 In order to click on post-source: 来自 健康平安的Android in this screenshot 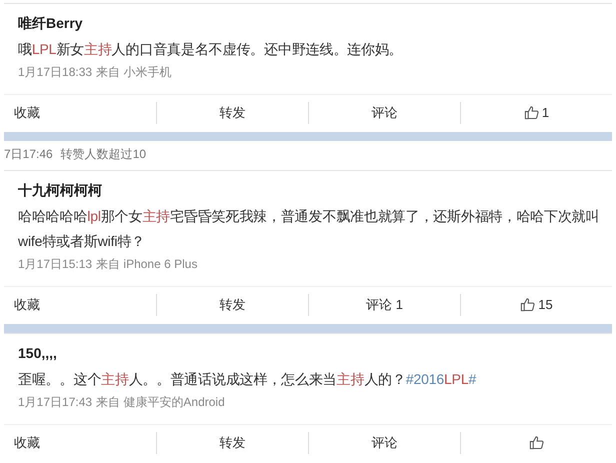, I will do `click(160, 402)`.